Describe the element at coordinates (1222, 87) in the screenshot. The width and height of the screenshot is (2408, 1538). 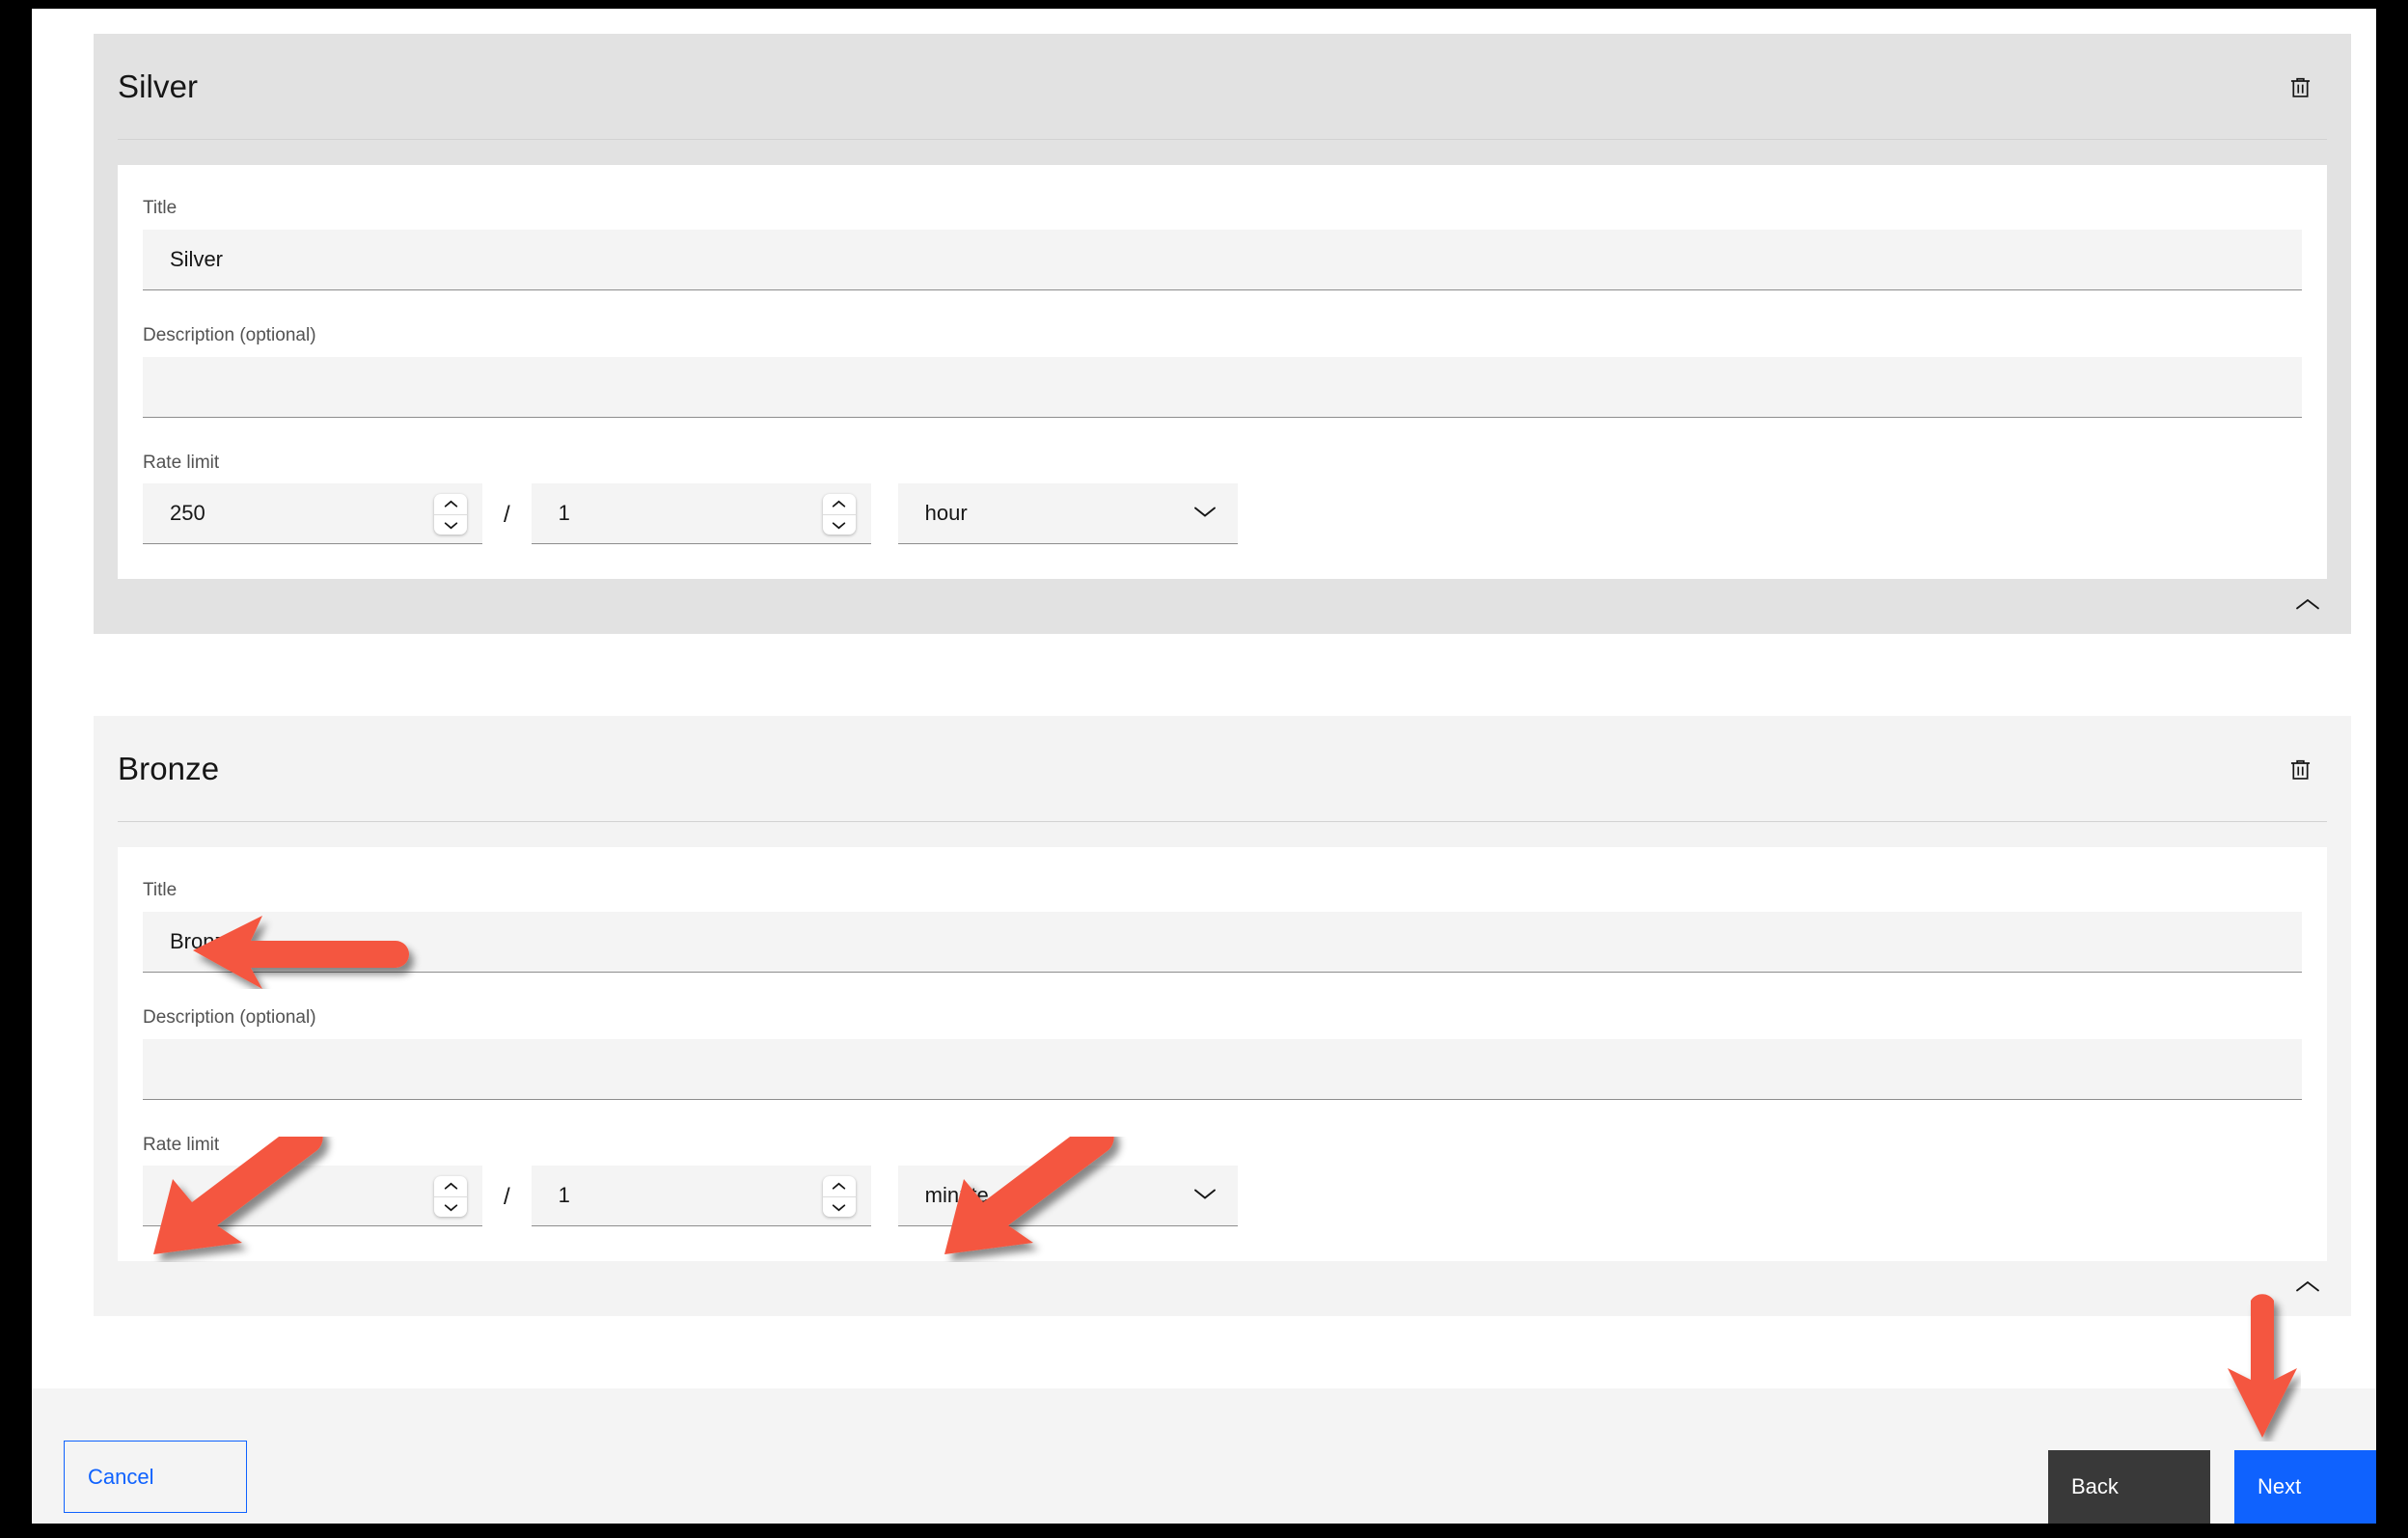
I see `tier-header-silver: Silver` at that location.